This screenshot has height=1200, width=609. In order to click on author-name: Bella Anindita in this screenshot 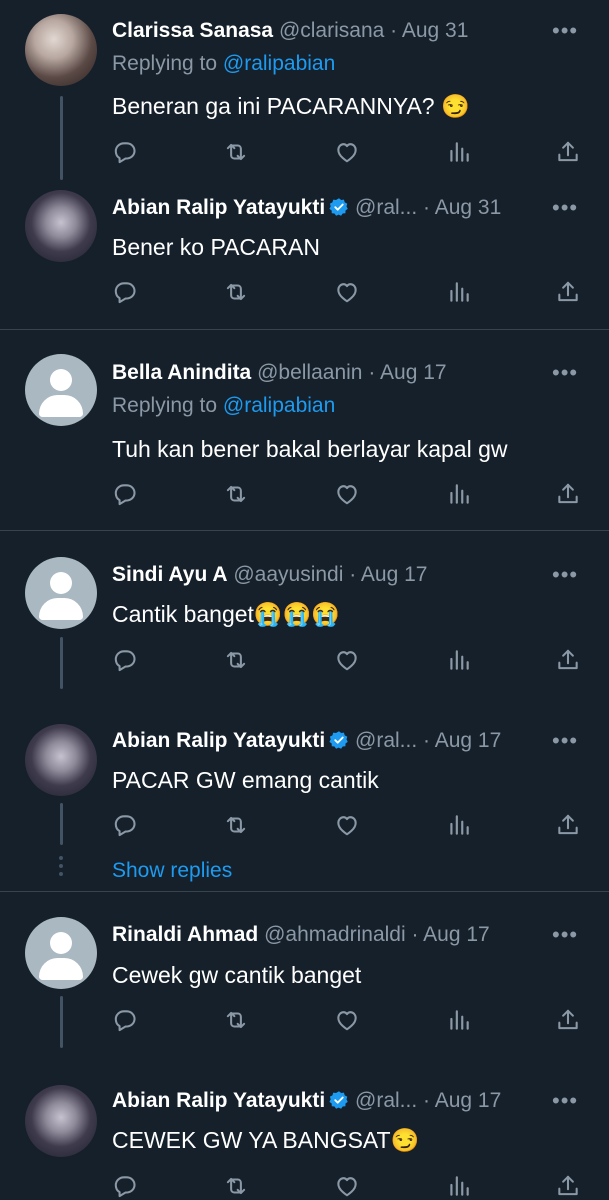, I will do `click(181, 372)`.